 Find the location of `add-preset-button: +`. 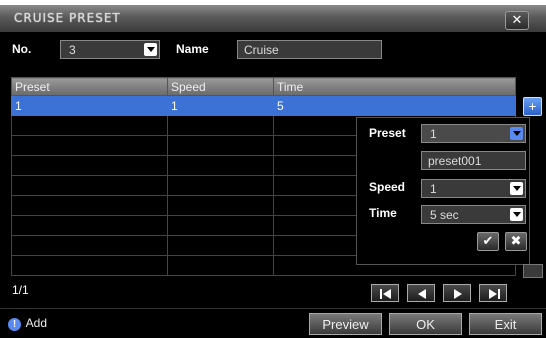

add-preset-button: + is located at coordinates (532, 106).